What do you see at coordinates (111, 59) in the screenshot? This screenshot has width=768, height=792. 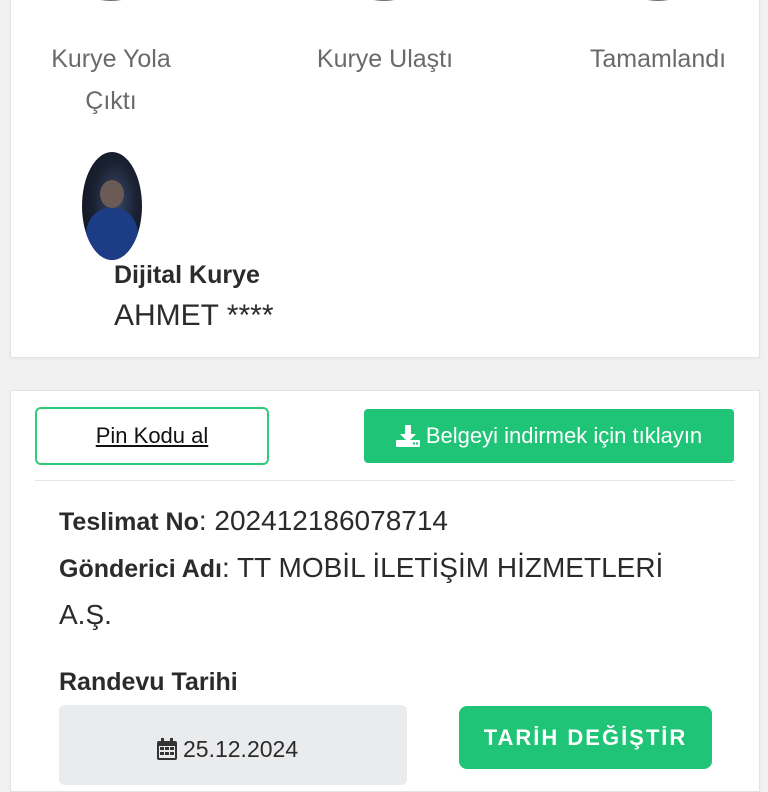 I see `step-label-line1: Kurye Yola` at bounding box center [111, 59].